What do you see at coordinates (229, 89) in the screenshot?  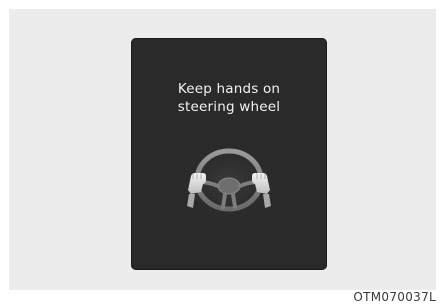 I see `warning-message-line-1: Keep hands on` at bounding box center [229, 89].